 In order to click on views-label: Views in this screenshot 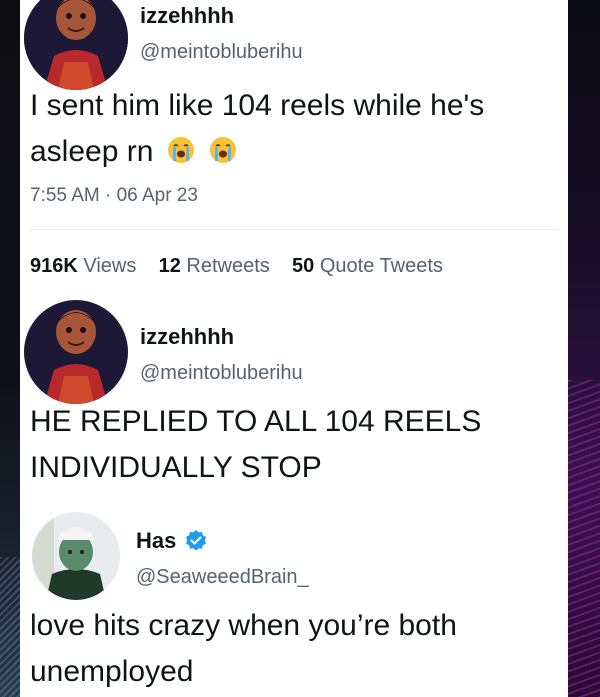, I will do `click(110, 266)`.